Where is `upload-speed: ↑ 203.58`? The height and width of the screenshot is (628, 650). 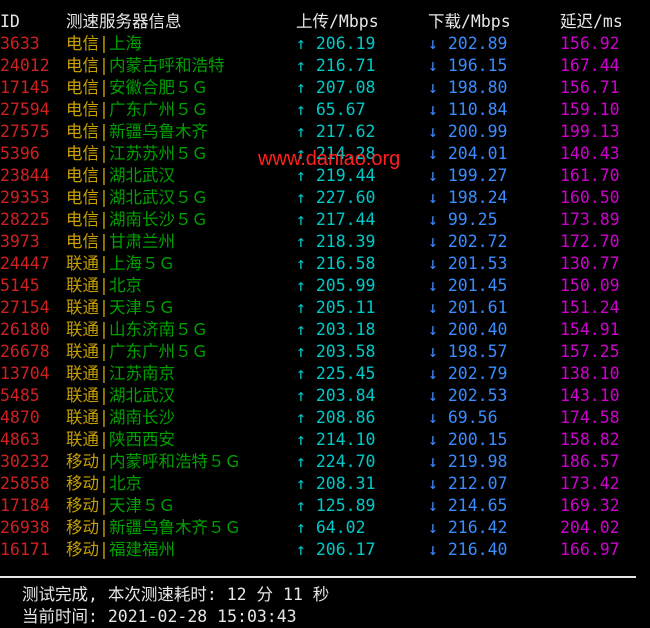
upload-speed: ↑ 203.58 is located at coordinates (336, 351).